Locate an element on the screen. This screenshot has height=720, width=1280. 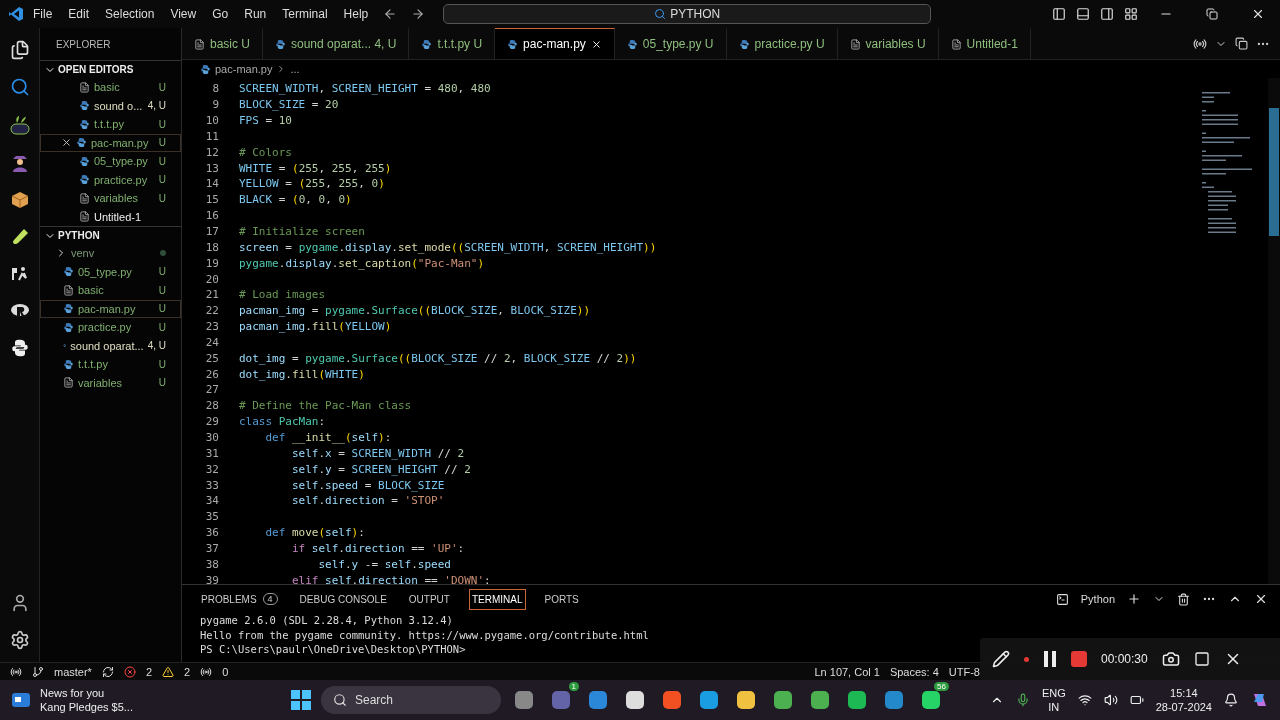
restore-icon is located at coordinates (1212, 14).